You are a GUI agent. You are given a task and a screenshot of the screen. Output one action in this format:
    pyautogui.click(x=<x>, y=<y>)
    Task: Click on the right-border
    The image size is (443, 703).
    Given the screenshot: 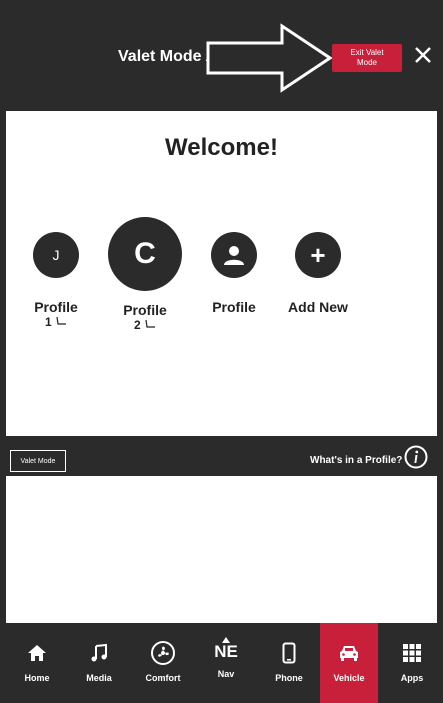 What is the action you would take?
    pyautogui.click(x=440, y=351)
    